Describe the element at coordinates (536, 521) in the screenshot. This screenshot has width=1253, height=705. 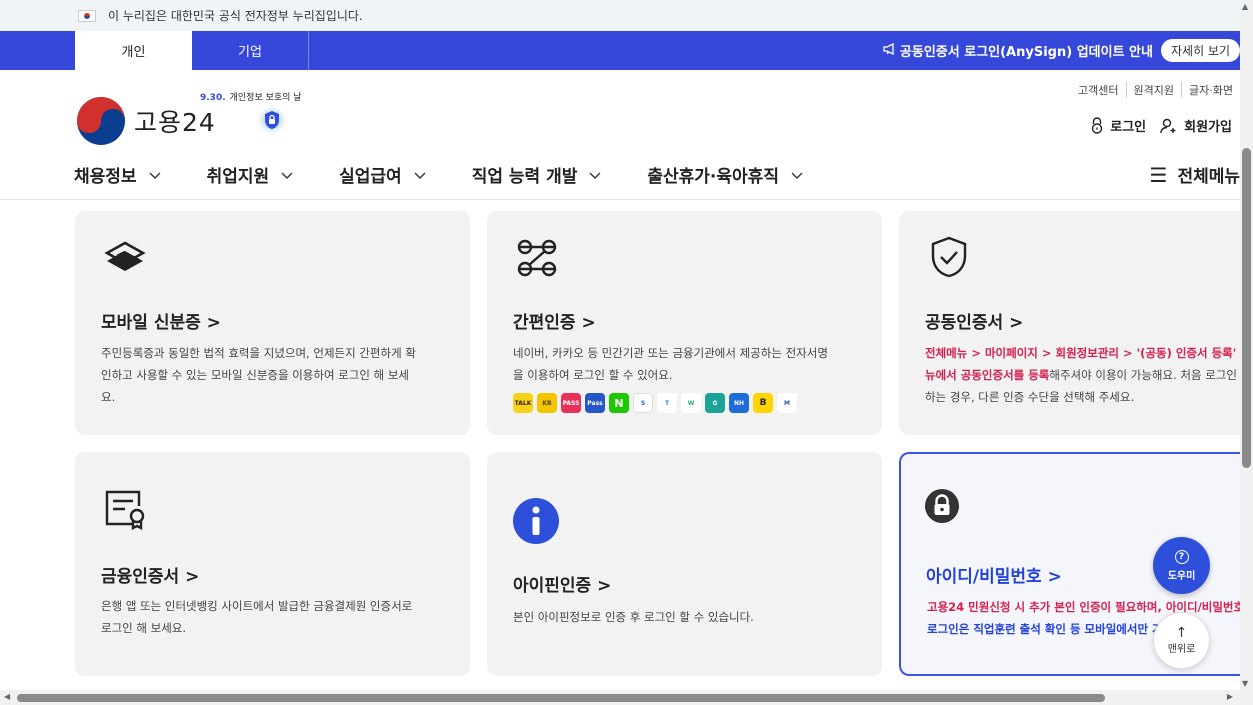
I see `info-icon` at that location.